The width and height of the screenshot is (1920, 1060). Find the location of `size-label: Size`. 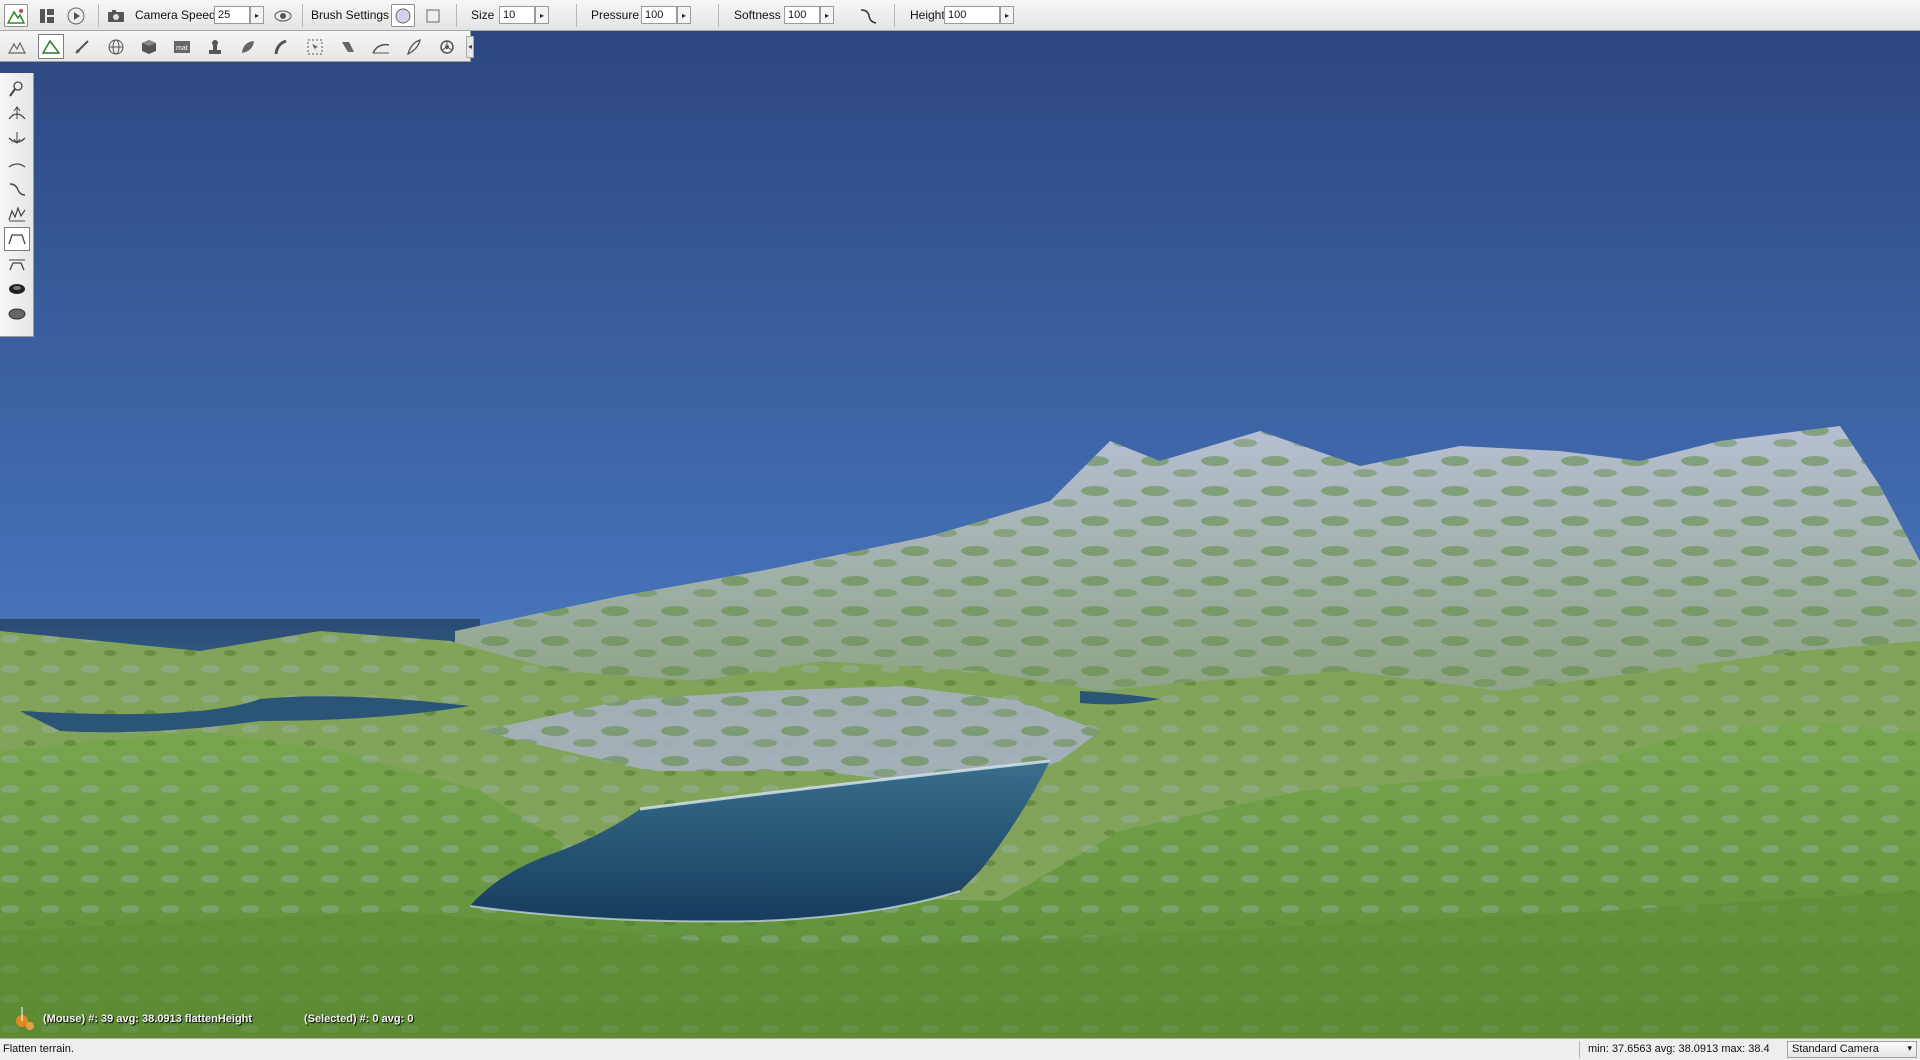

size-label: Size is located at coordinates (483, 15).